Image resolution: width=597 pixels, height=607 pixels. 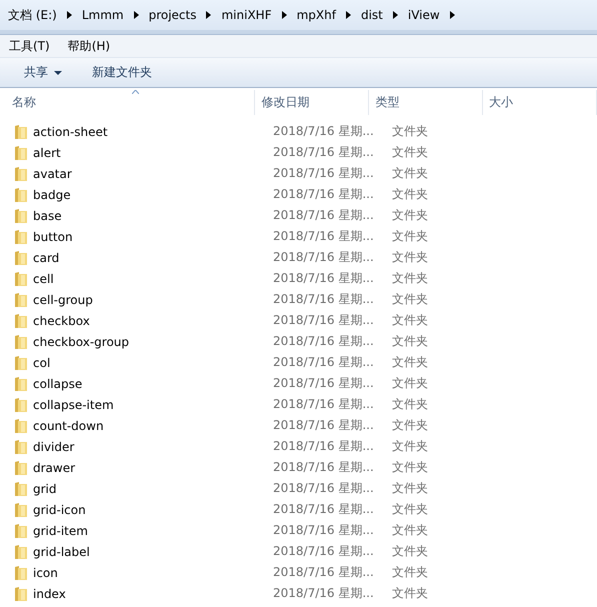 I want to click on breadcrumb-item: mpXhf, so click(x=316, y=15).